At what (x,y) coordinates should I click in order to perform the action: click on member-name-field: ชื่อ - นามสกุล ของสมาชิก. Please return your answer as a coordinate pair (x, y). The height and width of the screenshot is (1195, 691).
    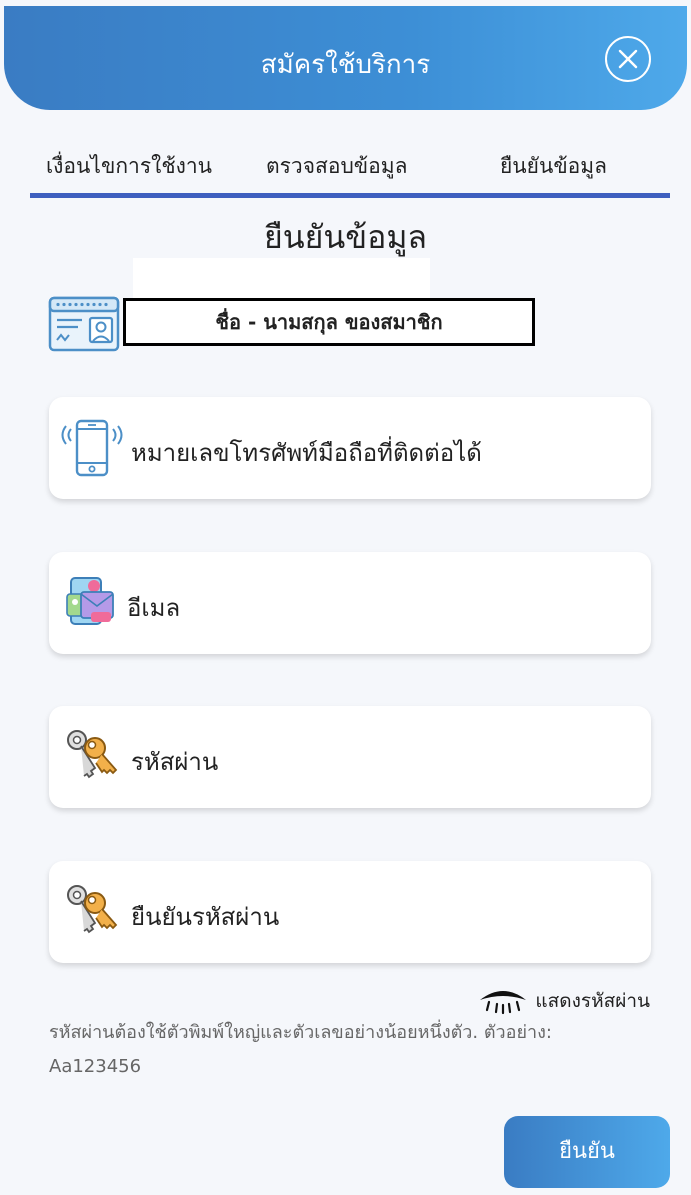
    Looking at the image, I should click on (329, 322).